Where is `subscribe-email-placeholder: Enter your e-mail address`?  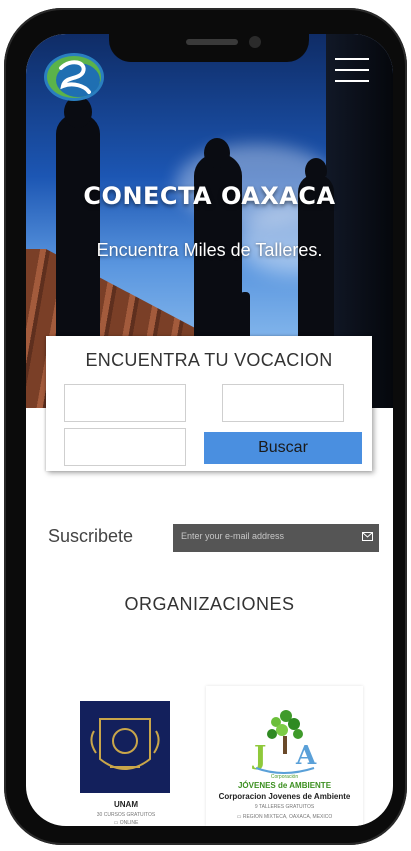
subscribe-email-placeholder: Enter your e-mail address is located at coordinates (232, 536).